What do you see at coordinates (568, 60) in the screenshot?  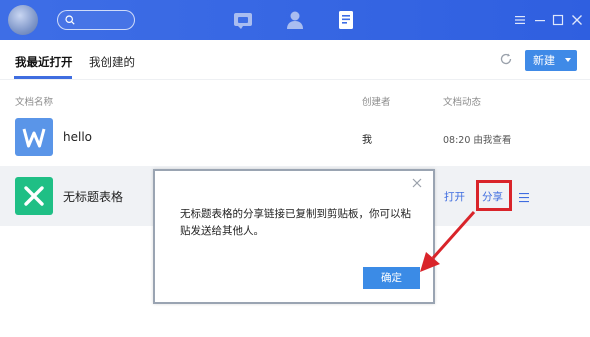 I see `chevron-down-icon` at bounding box center [568, 60].